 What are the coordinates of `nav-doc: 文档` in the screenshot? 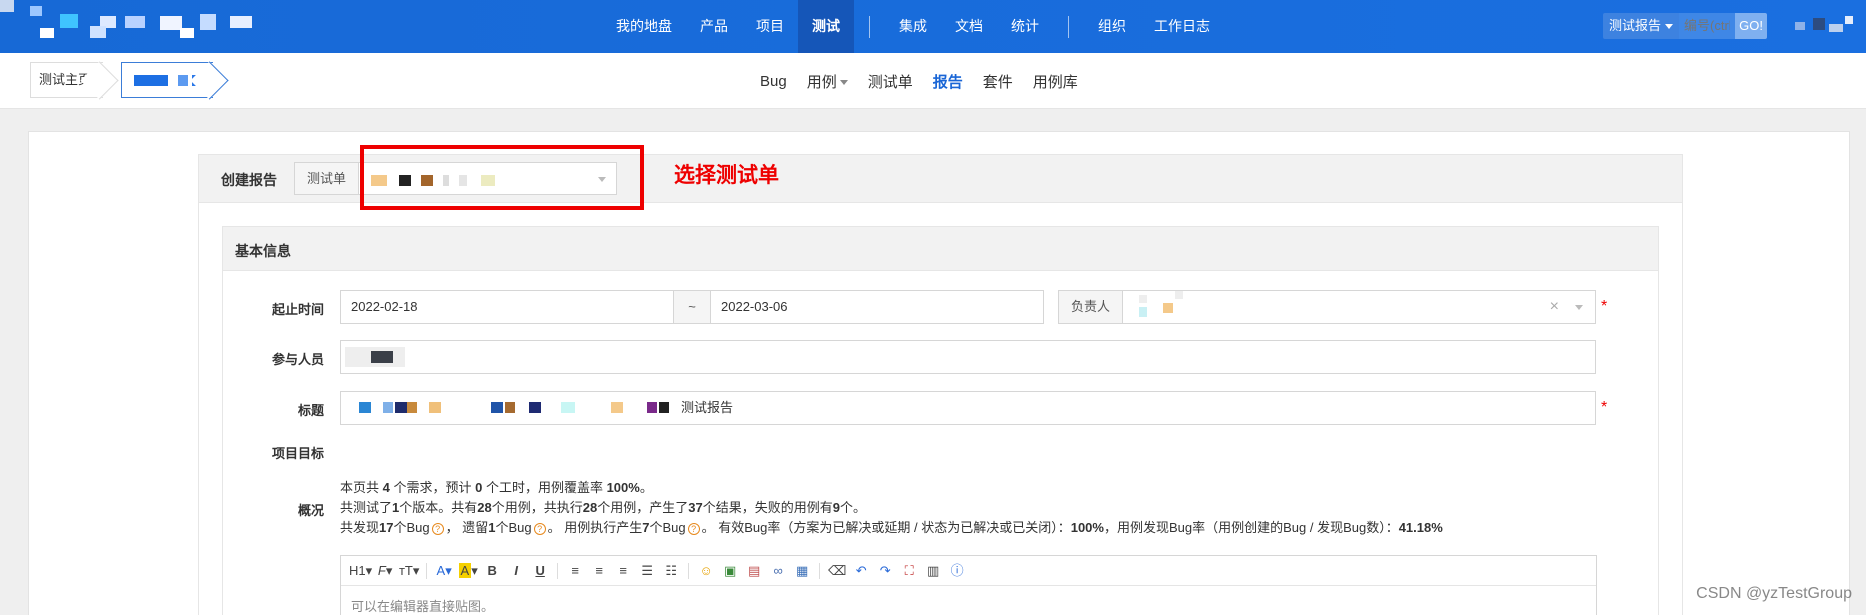 It's located at (969, 26).